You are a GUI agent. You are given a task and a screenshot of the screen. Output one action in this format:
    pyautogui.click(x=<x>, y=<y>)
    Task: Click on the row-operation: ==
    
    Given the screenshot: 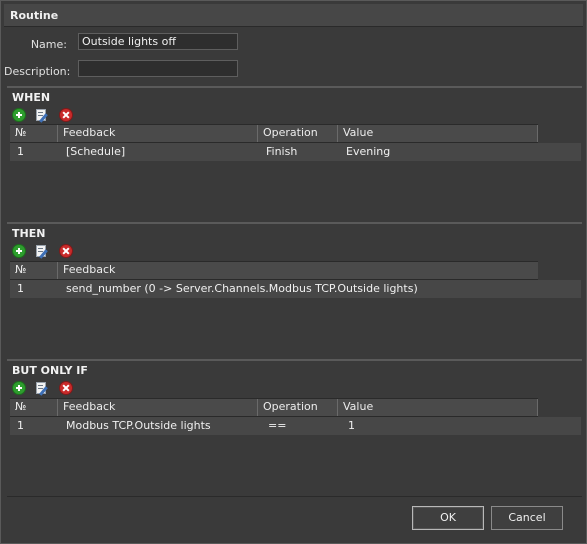 What is the action you would take?
    pyautogui.click(x=277, y=425)
    